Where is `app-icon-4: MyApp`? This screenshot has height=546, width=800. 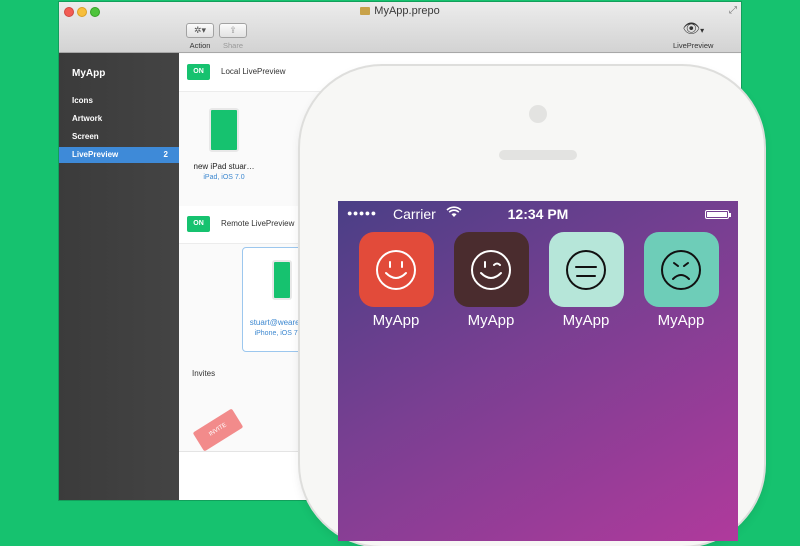 app-icon-4: MyApp is located at coordinates (681, 280).